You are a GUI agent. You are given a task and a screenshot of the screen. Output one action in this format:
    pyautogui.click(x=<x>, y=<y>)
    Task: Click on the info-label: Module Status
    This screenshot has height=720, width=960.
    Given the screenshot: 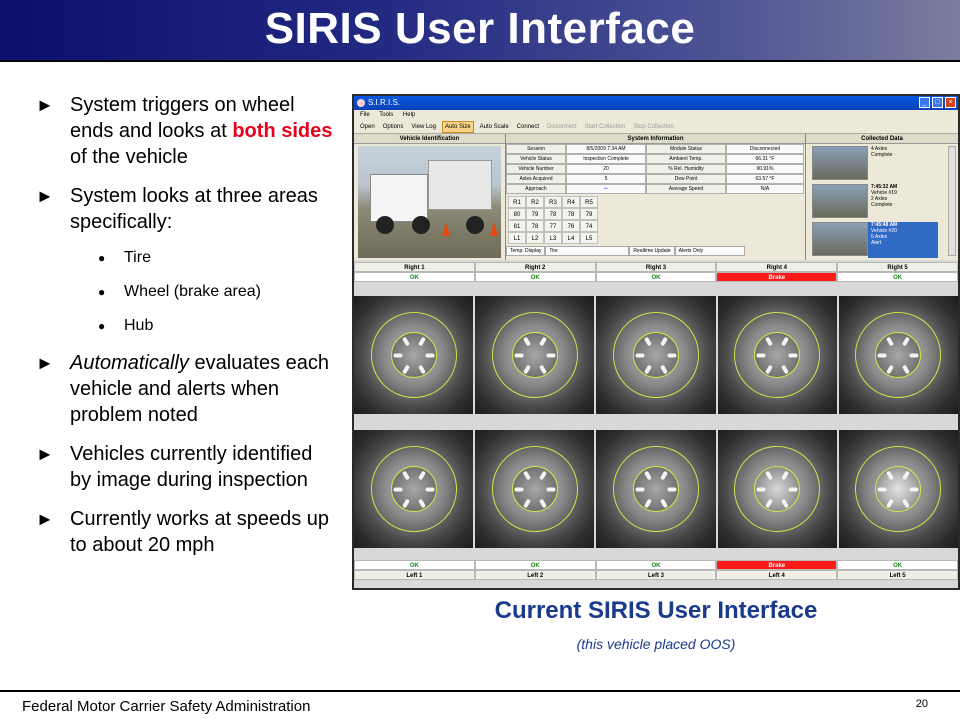 What is the action you would take?
    pyautogui.click(x=686, y=149)
    